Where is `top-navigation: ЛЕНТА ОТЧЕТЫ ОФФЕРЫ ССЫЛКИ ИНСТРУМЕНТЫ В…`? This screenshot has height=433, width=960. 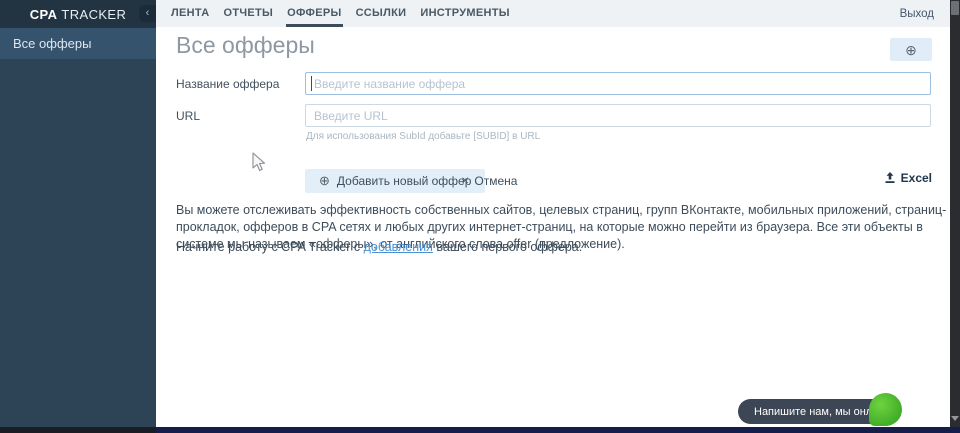
top-navigation: ЛЕНТА ОТЧЕТЫ ОФФЕРЫ ССЫЛКИ ИНСТРУМЕНТЫ В… is located at coordinates (553, 13).